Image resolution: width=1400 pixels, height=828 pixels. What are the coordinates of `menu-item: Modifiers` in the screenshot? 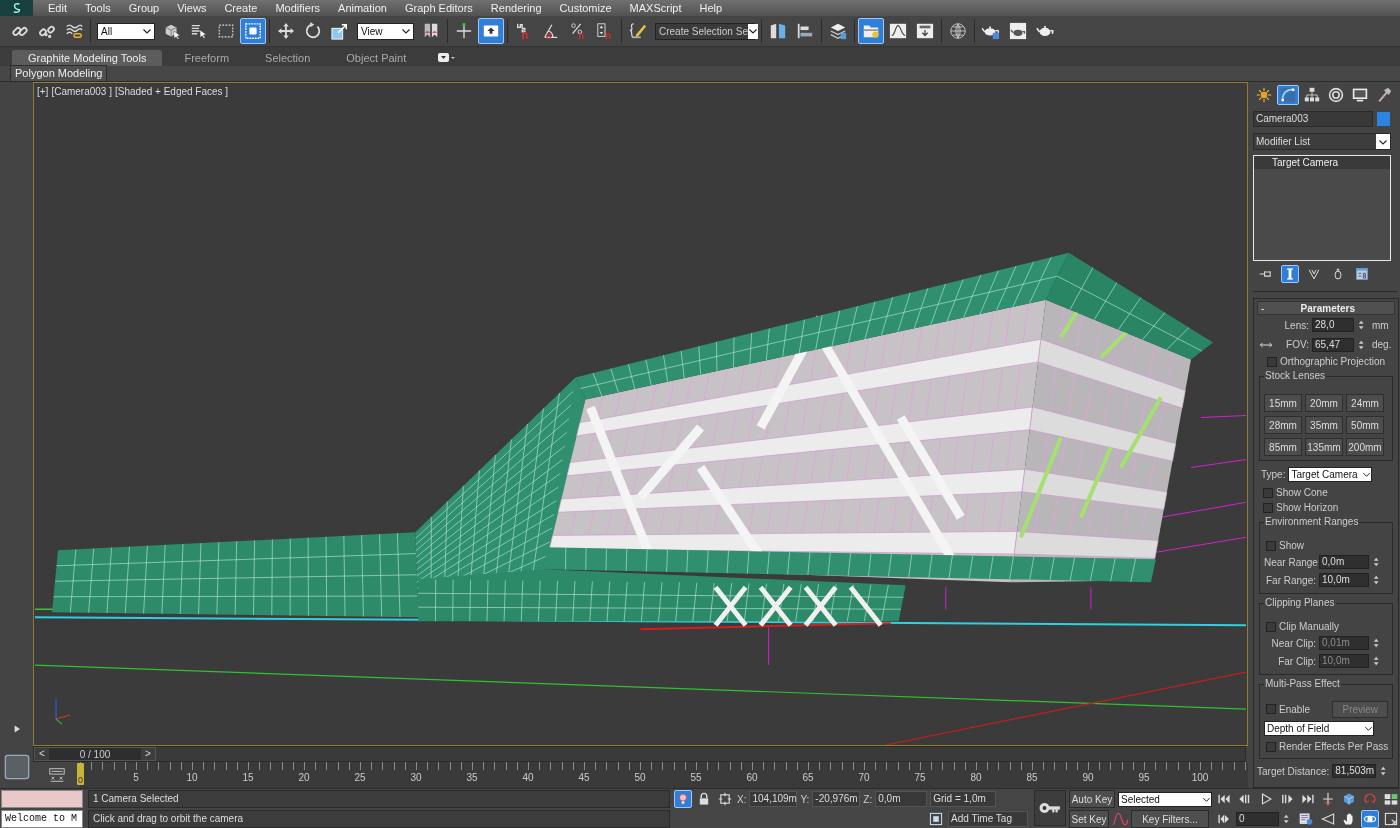 It's located at (298, 8).